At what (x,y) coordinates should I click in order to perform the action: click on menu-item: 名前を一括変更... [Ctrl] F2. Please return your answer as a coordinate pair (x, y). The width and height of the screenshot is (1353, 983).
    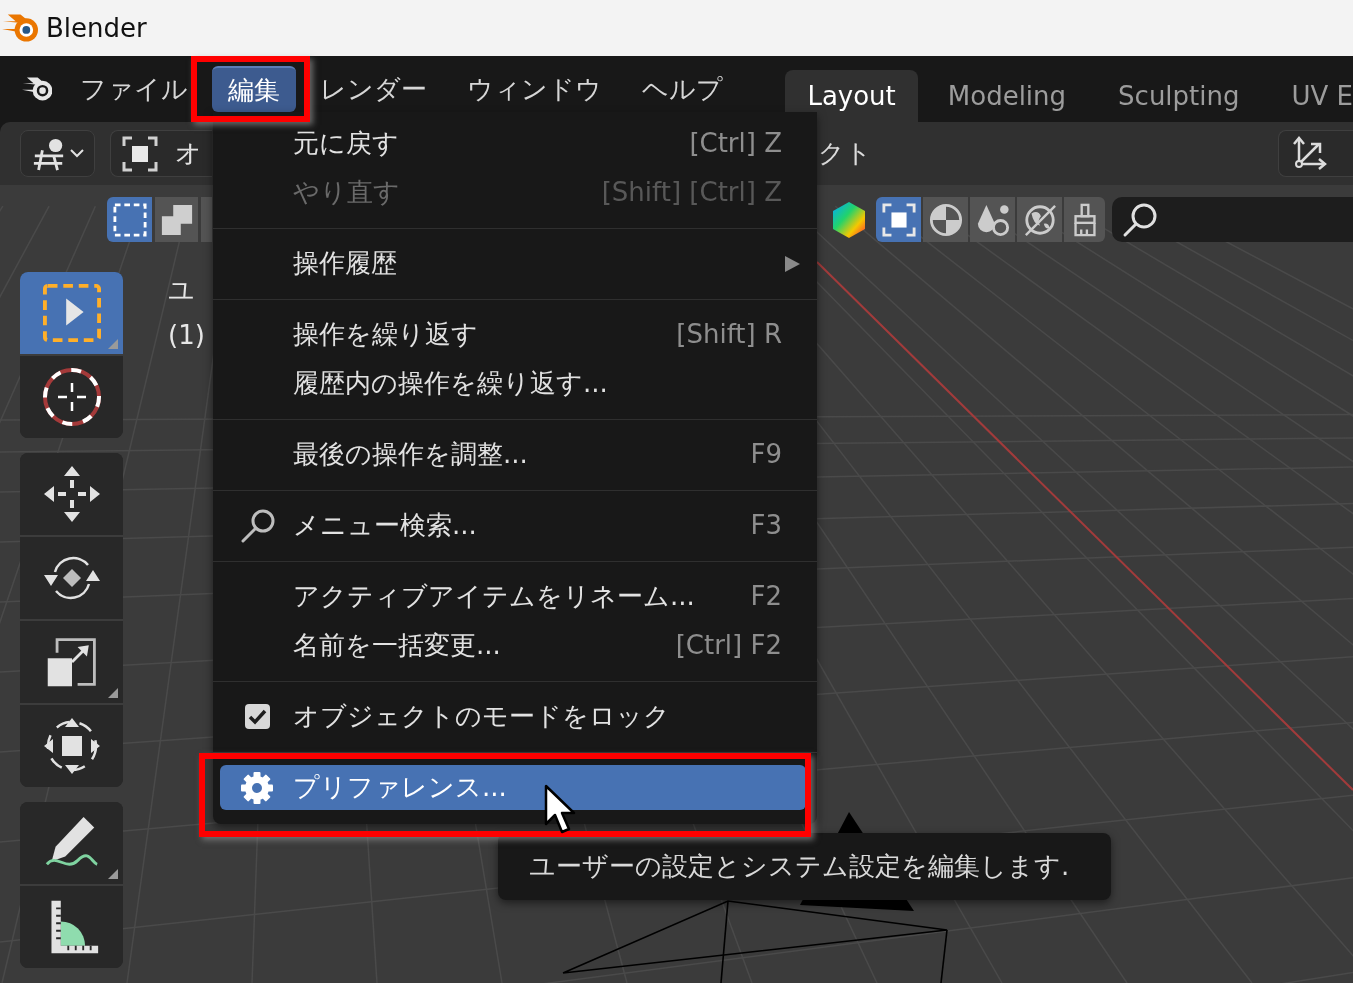
    Looking at the image, I should click on (513, 645).